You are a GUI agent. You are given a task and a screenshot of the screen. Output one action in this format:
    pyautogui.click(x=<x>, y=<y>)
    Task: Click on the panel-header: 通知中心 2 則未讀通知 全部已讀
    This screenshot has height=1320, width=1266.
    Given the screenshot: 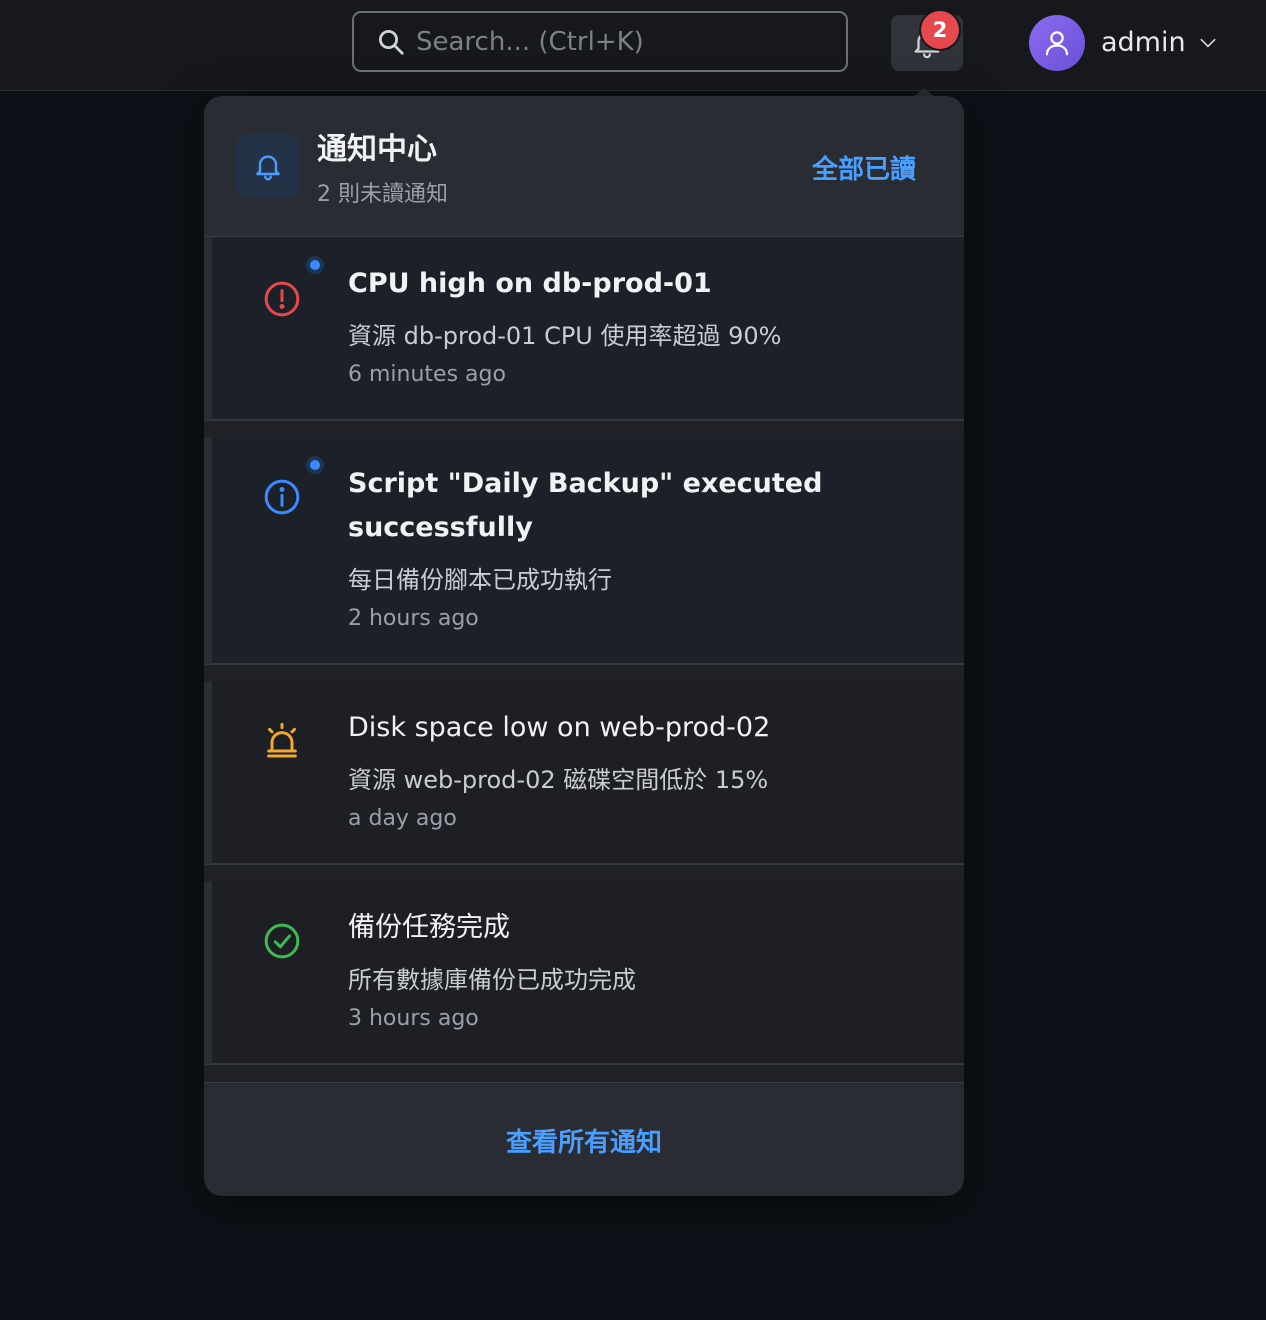 What is the action you would take?
    pyautogui.click(x=584, y=166)
    